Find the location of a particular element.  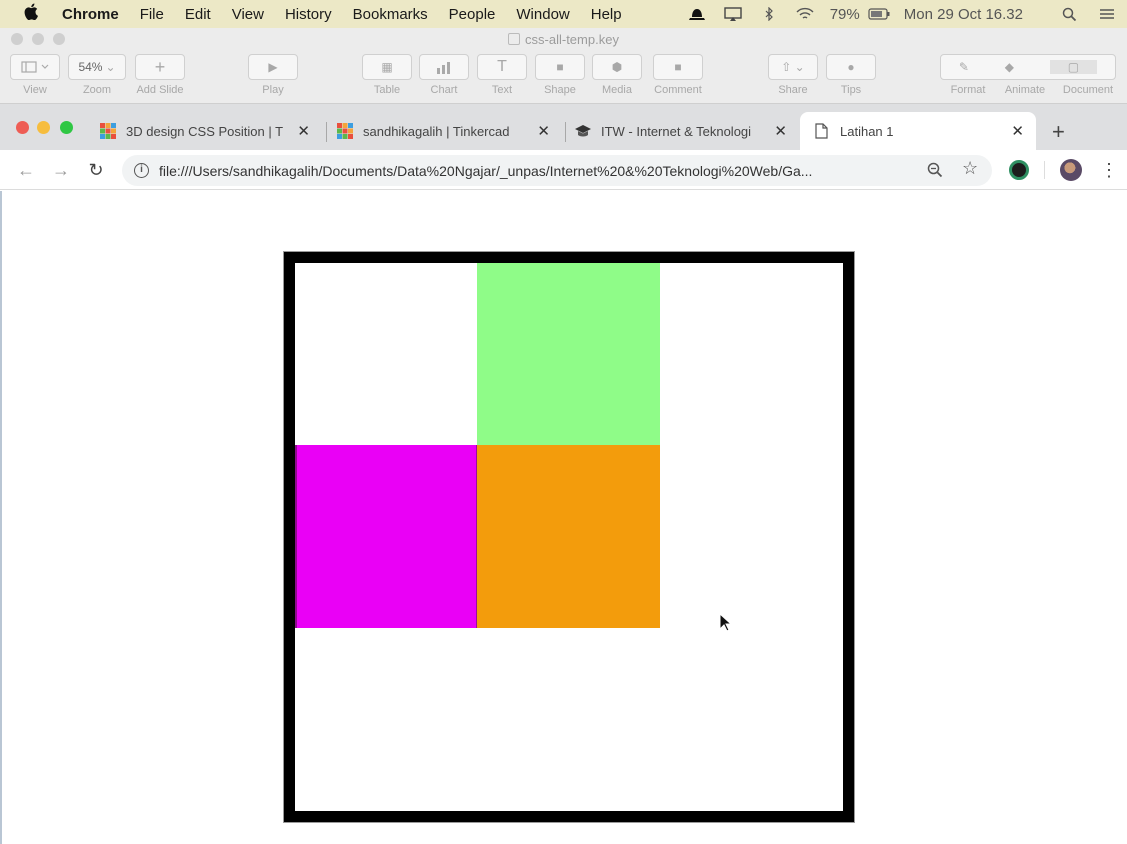

extension-icon is located at coordinates (1019, 170).